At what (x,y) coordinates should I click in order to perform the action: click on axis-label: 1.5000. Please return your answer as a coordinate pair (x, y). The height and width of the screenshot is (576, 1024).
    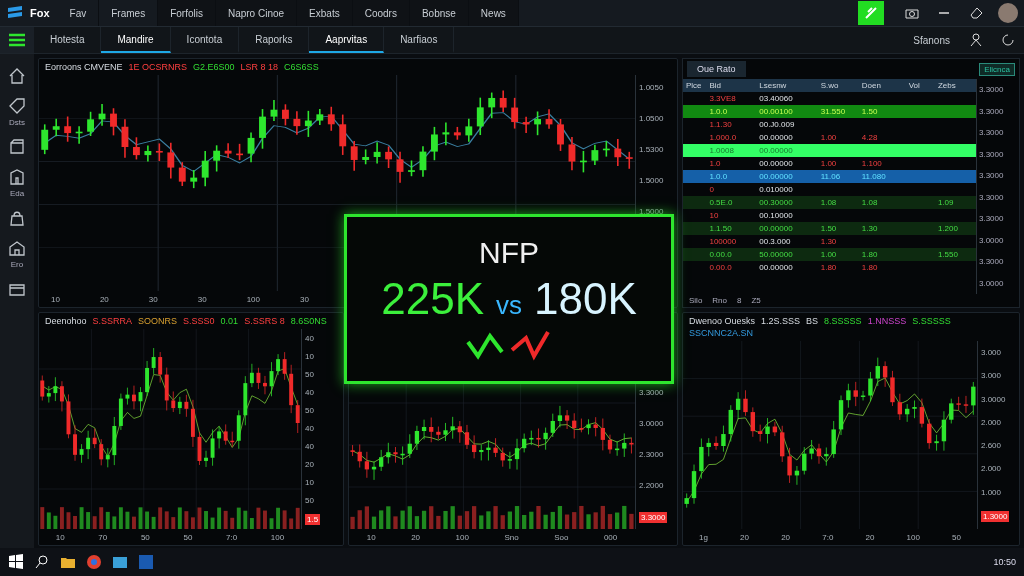
    Looking at the image, I should click on (651, 211).